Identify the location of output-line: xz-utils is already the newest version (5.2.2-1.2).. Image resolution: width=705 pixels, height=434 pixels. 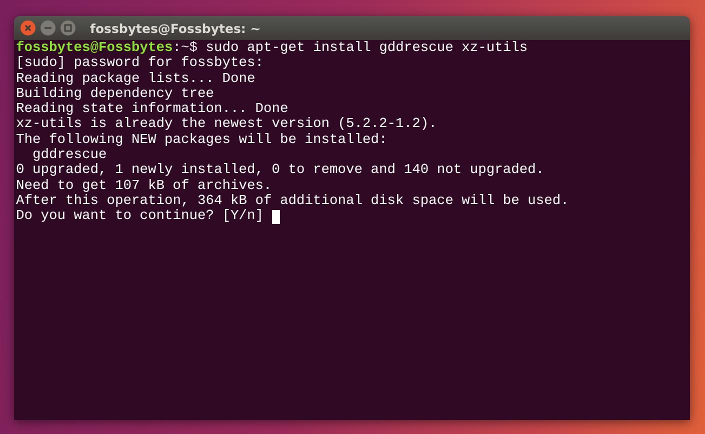
(226, 125).